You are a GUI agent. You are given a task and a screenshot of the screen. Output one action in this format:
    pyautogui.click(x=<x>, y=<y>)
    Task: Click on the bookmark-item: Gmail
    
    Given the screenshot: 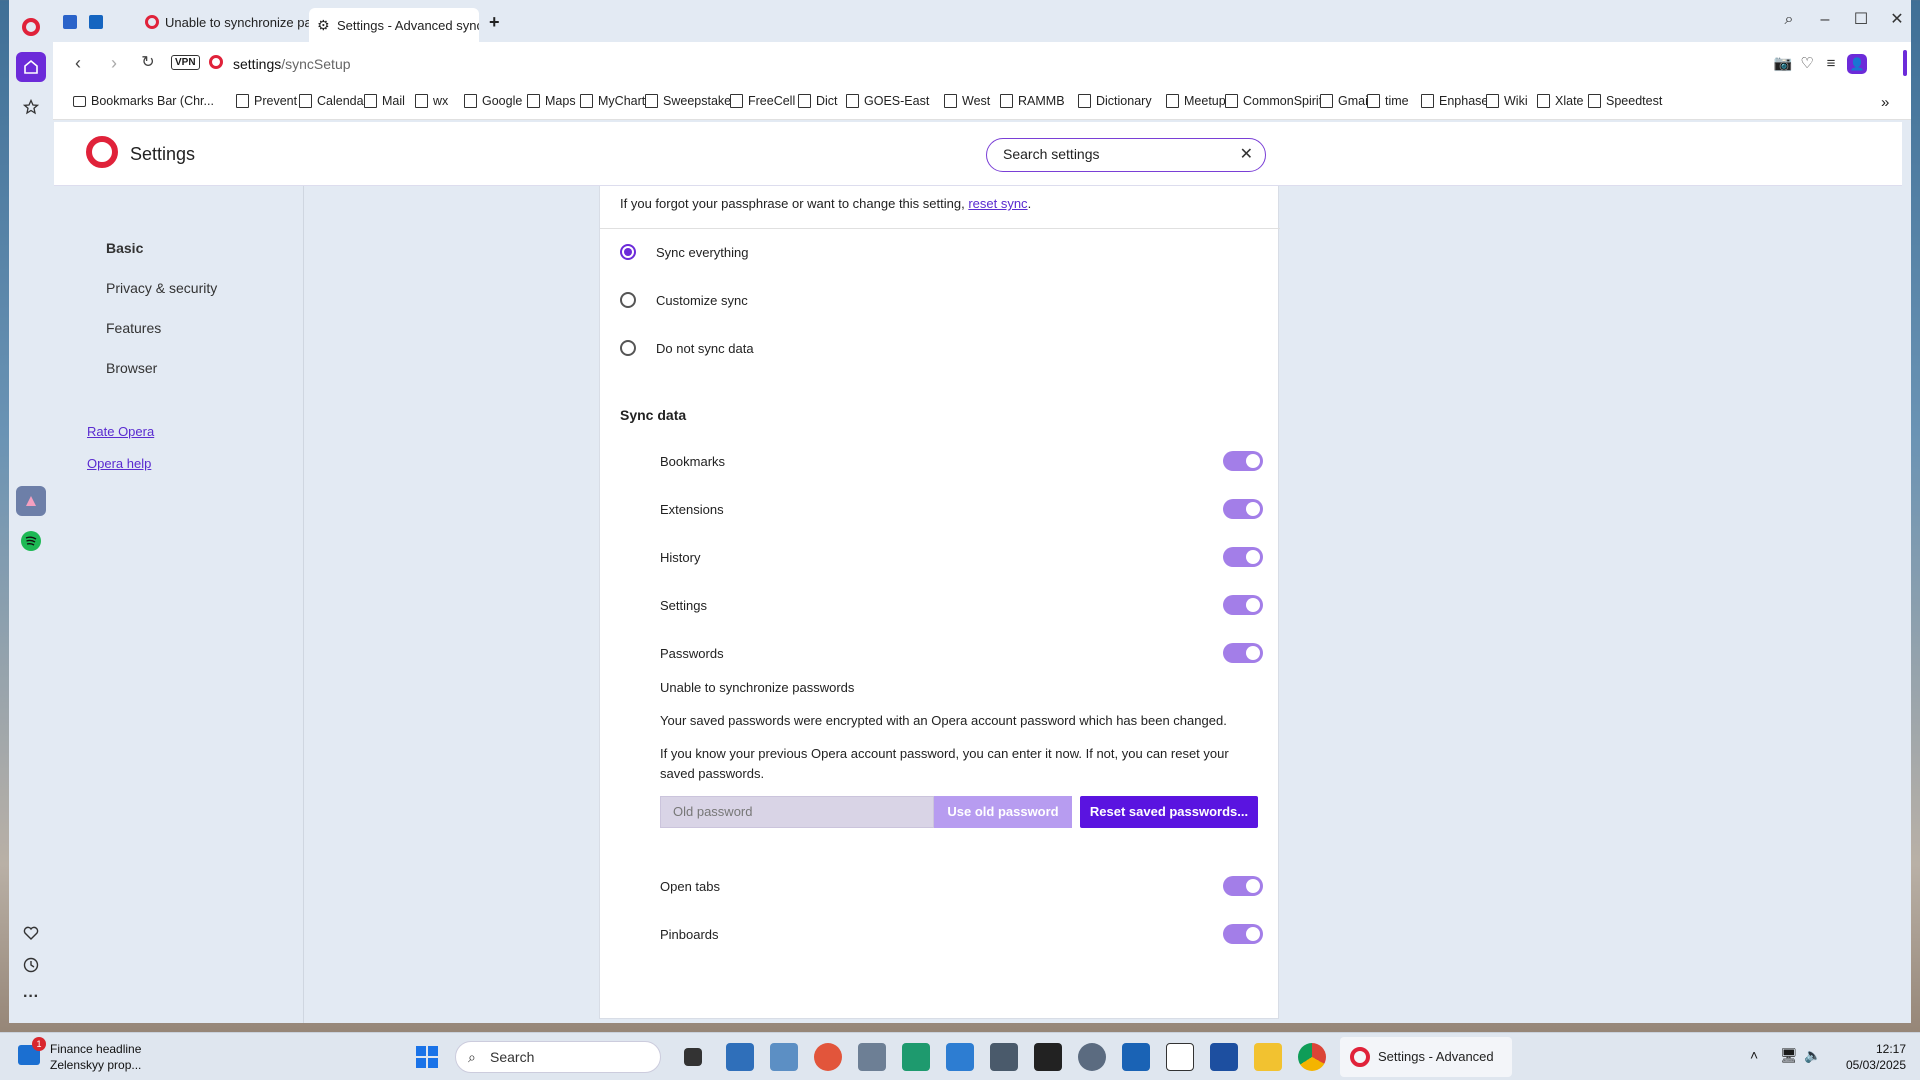 What is the action you would take?
    pyautogui.click(x=1345, y=101)
    